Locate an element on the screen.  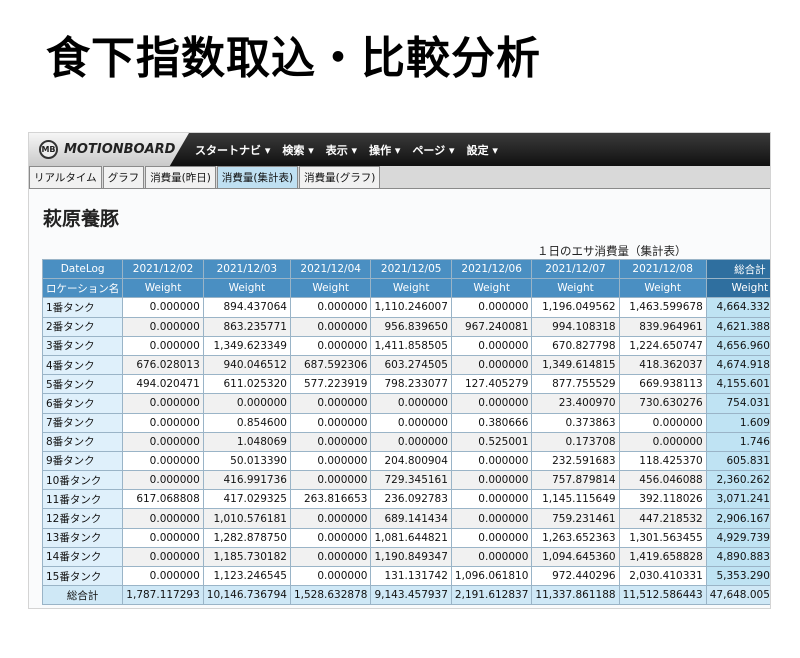
table-cell: 1,094.645360 is located at coordinates (575, 557).